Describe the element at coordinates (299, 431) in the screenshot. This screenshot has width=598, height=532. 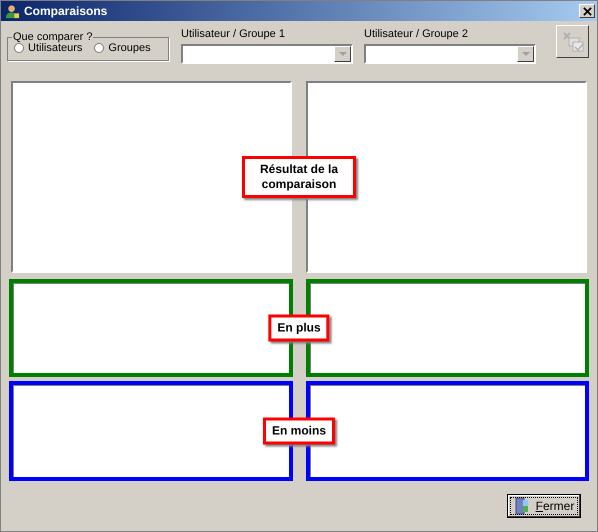
I see `callout-label: En moins` at that location.